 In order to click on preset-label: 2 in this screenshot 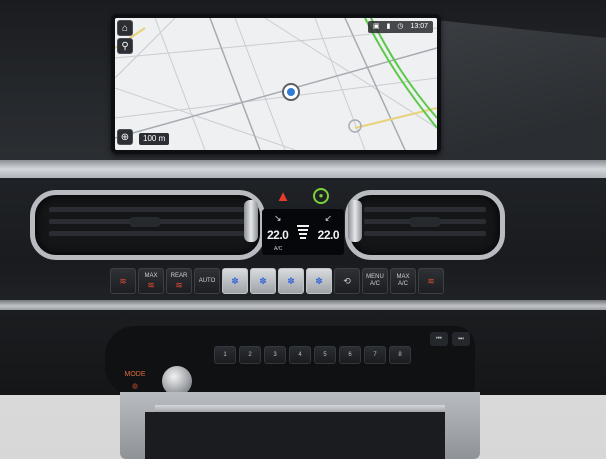, I will do `click(250, 355)`.